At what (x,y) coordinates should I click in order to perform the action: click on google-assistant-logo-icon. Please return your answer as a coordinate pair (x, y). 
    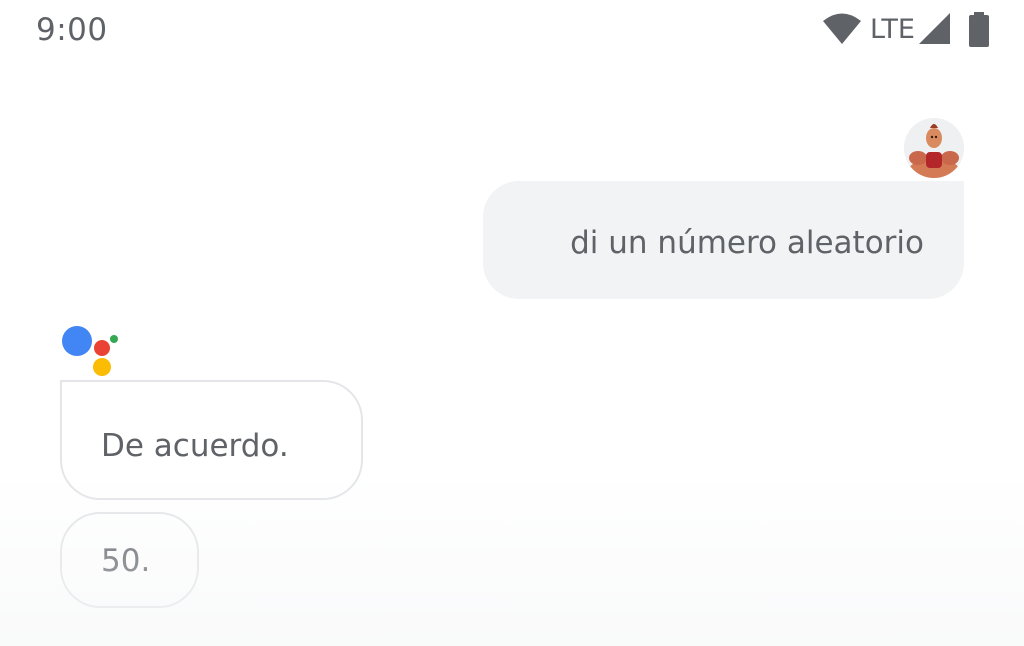
    Looking at the image, I should click on (90, 351).